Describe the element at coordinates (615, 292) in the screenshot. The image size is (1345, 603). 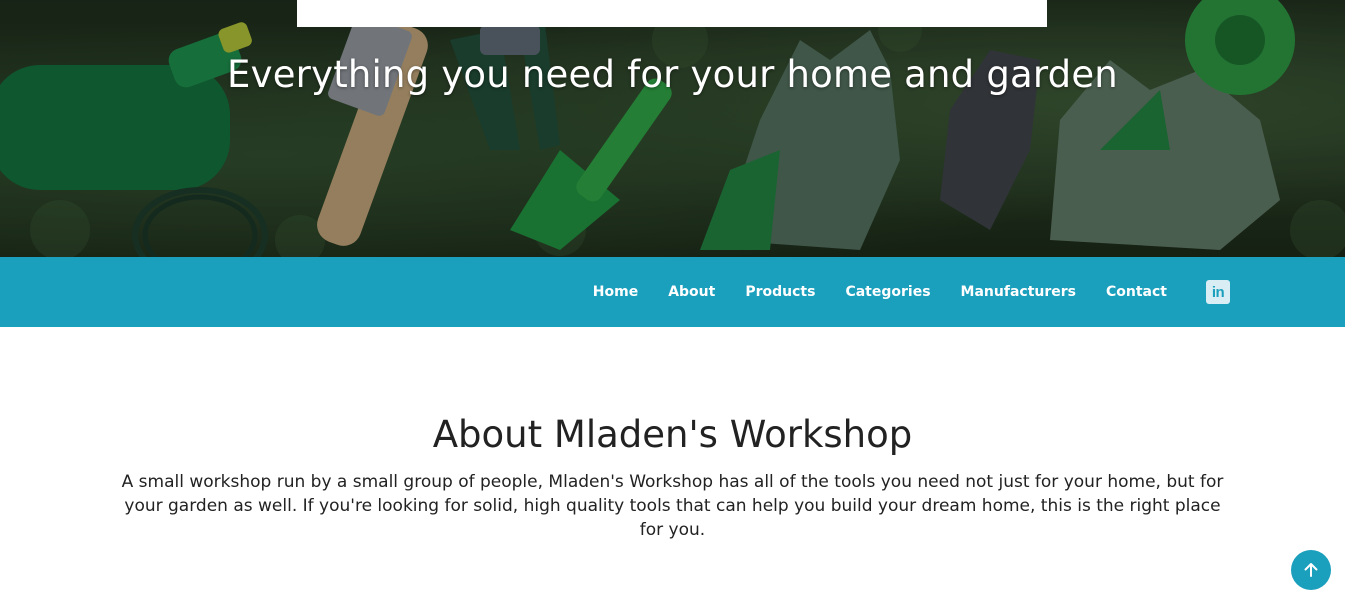
I see `nav-item-home: Home` at that location.